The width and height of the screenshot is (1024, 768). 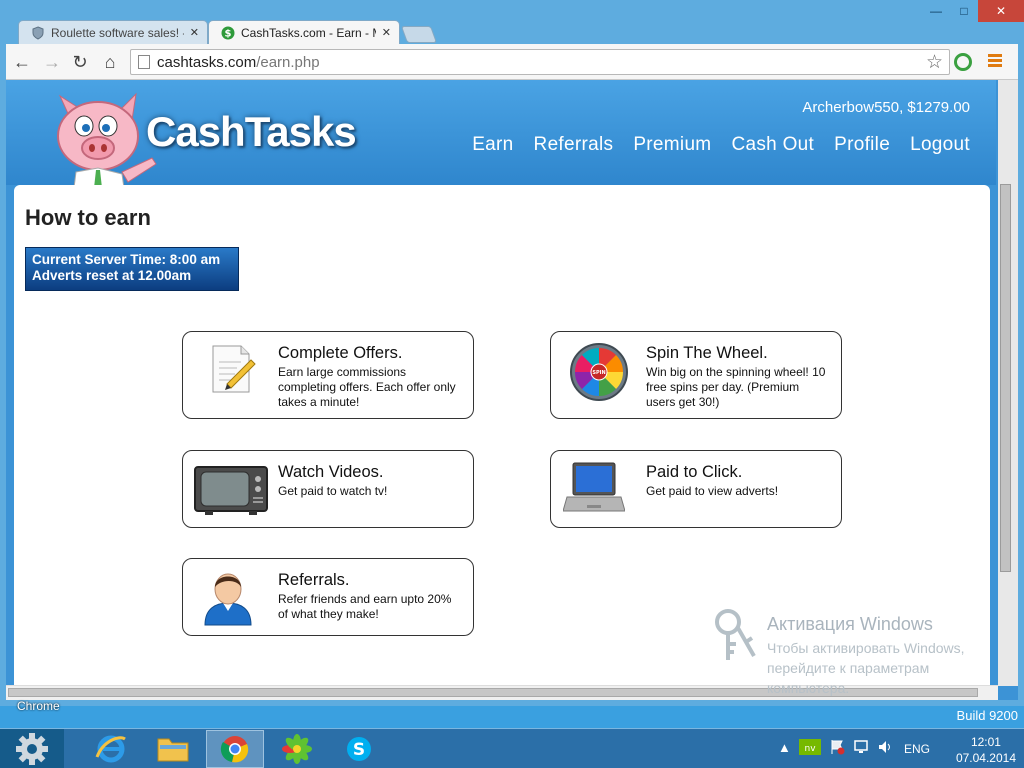 I want to click on dollar-favicon-icon: $, so click(x=228, y=32).